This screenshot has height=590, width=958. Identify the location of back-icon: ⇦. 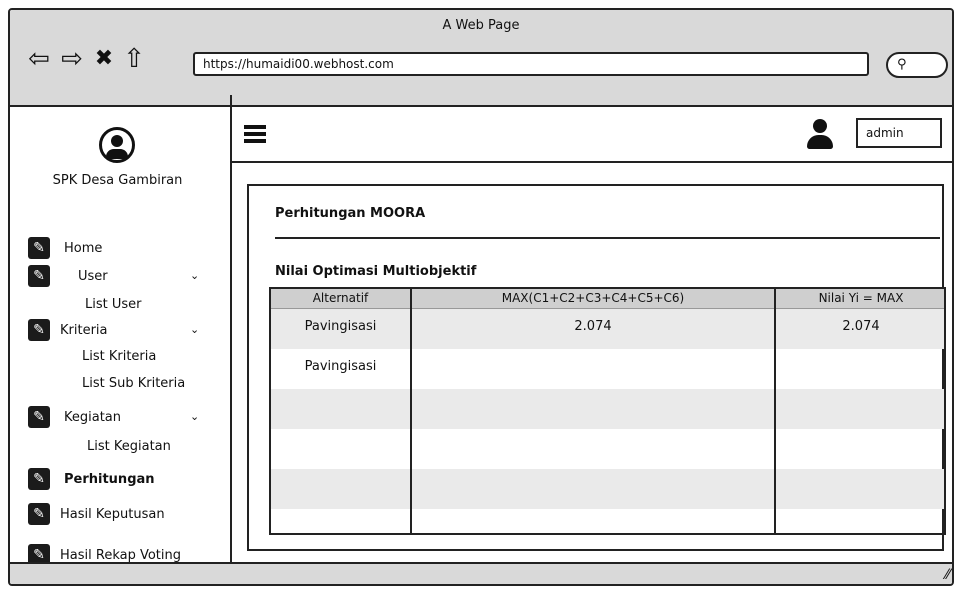
(39, 59).